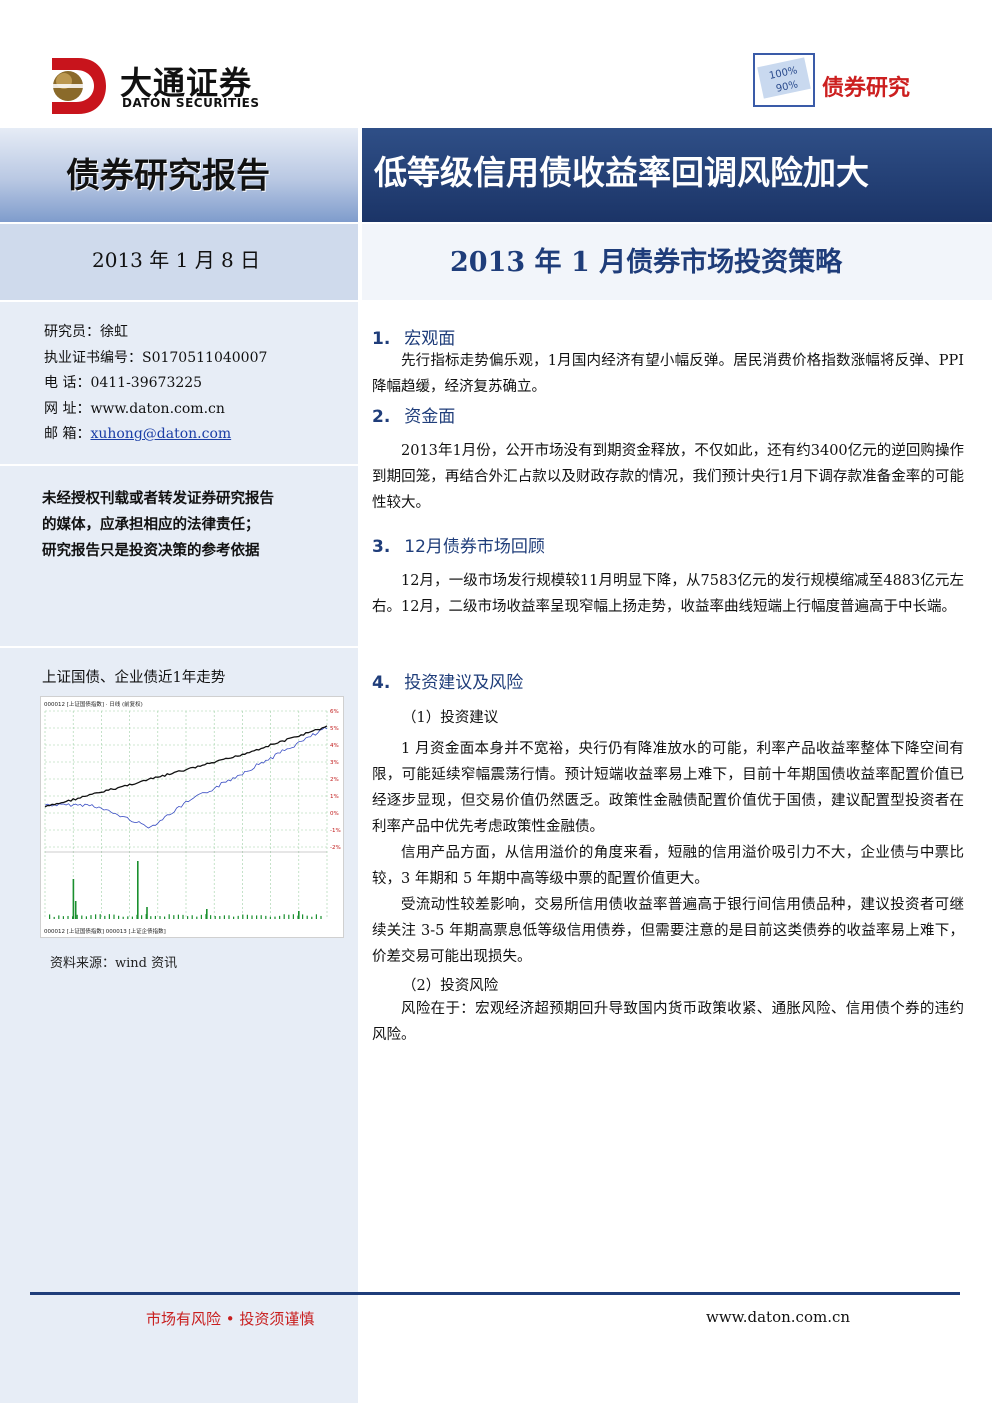 The image size is (992, 1403). Describe the element at coordinates (134, 408) in the screenshot. I see `website: 网 址：www.daton.com.cn` at that location.